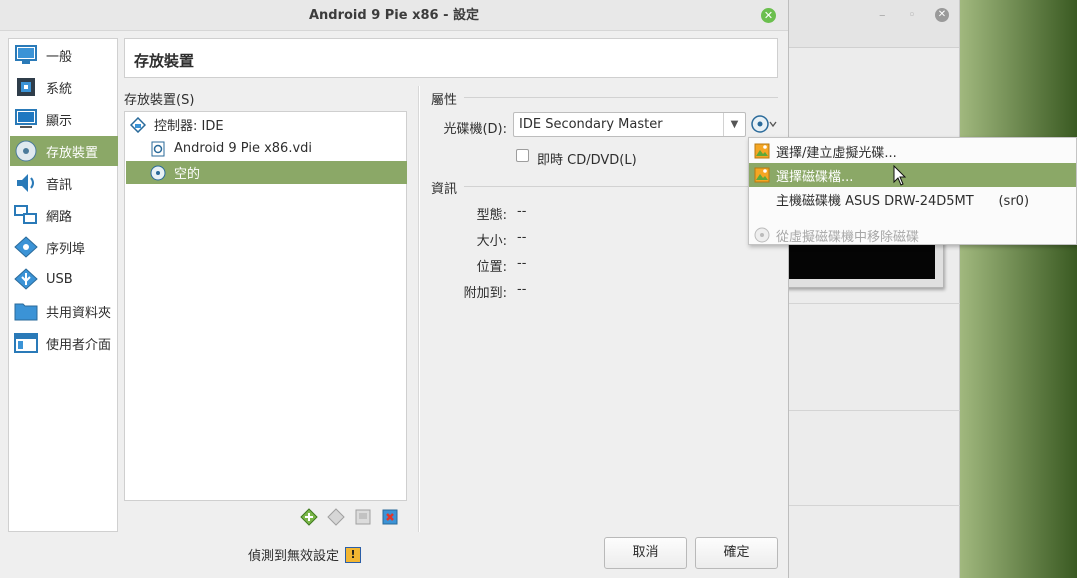 Image resolution: width=1077 pixels, height=578 pixels. What do you see at coordinates (419, 309) in the screenshot?
I see `panel-separator` at bounding box center [419, 309].